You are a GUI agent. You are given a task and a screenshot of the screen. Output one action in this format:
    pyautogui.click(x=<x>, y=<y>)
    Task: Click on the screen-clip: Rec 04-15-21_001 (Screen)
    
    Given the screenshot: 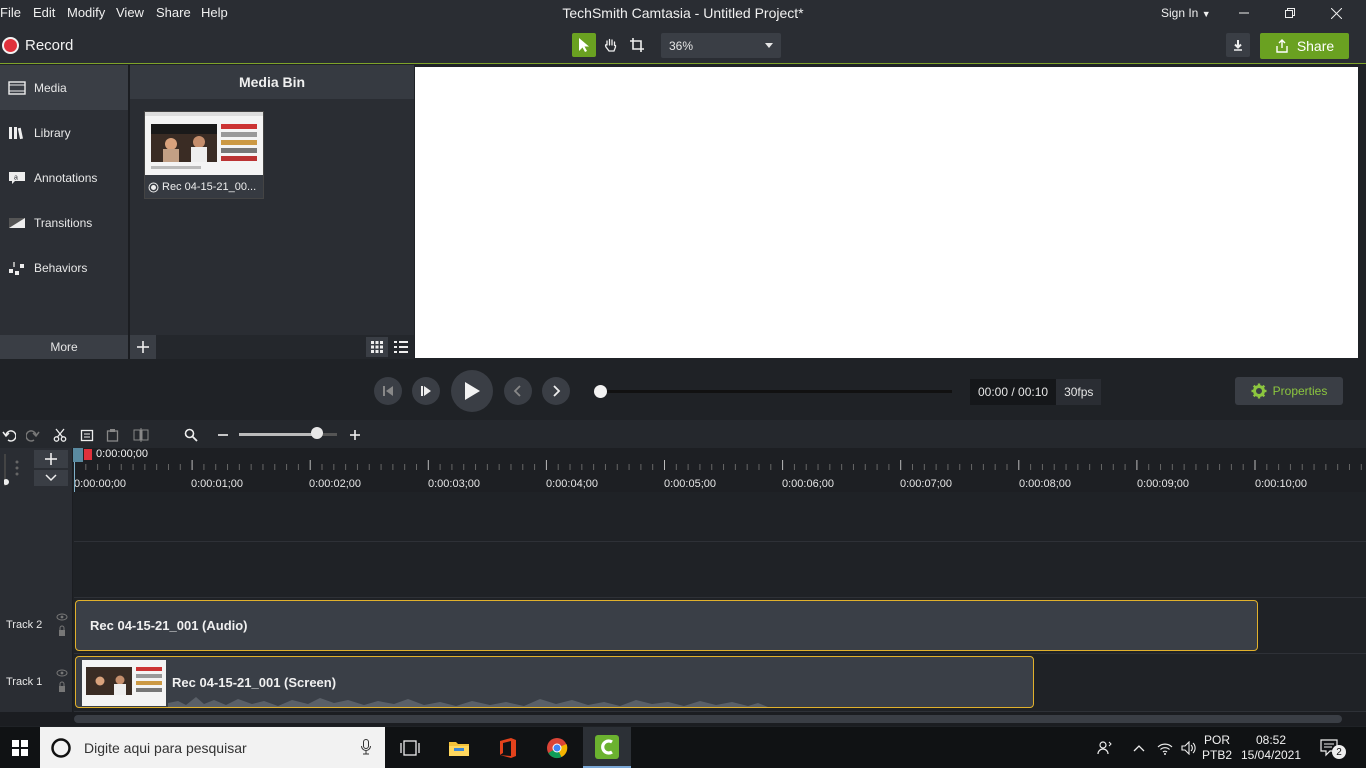 What is the action you would take?
    pyautogui.click(x=554, y=682)
    